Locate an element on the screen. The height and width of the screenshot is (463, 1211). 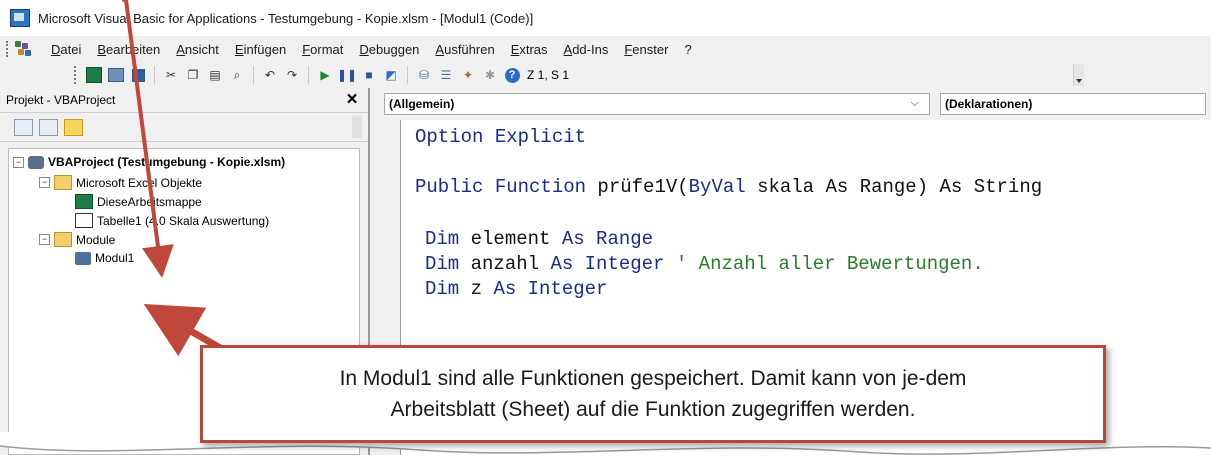
design-mode-icon: ◩ is located at coordinates (391, 75).